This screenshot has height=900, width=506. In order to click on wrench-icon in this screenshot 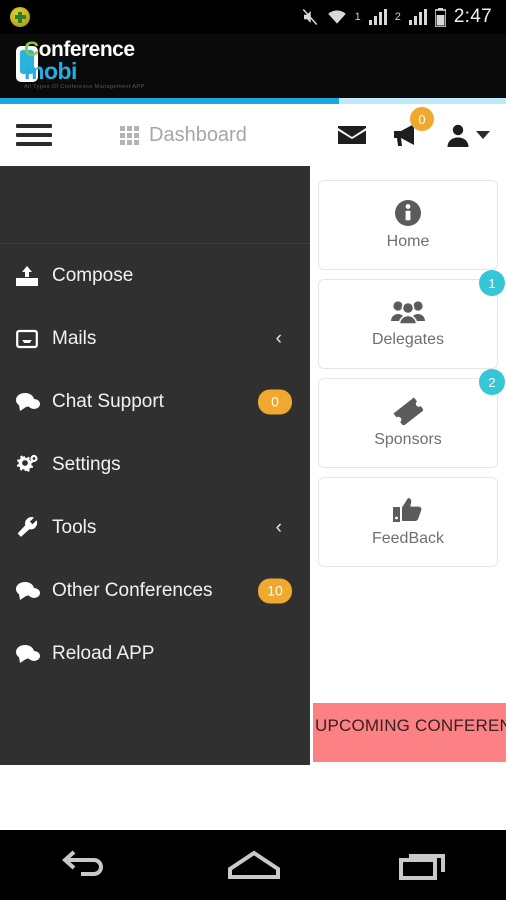, I will do `click(31, 527)`.